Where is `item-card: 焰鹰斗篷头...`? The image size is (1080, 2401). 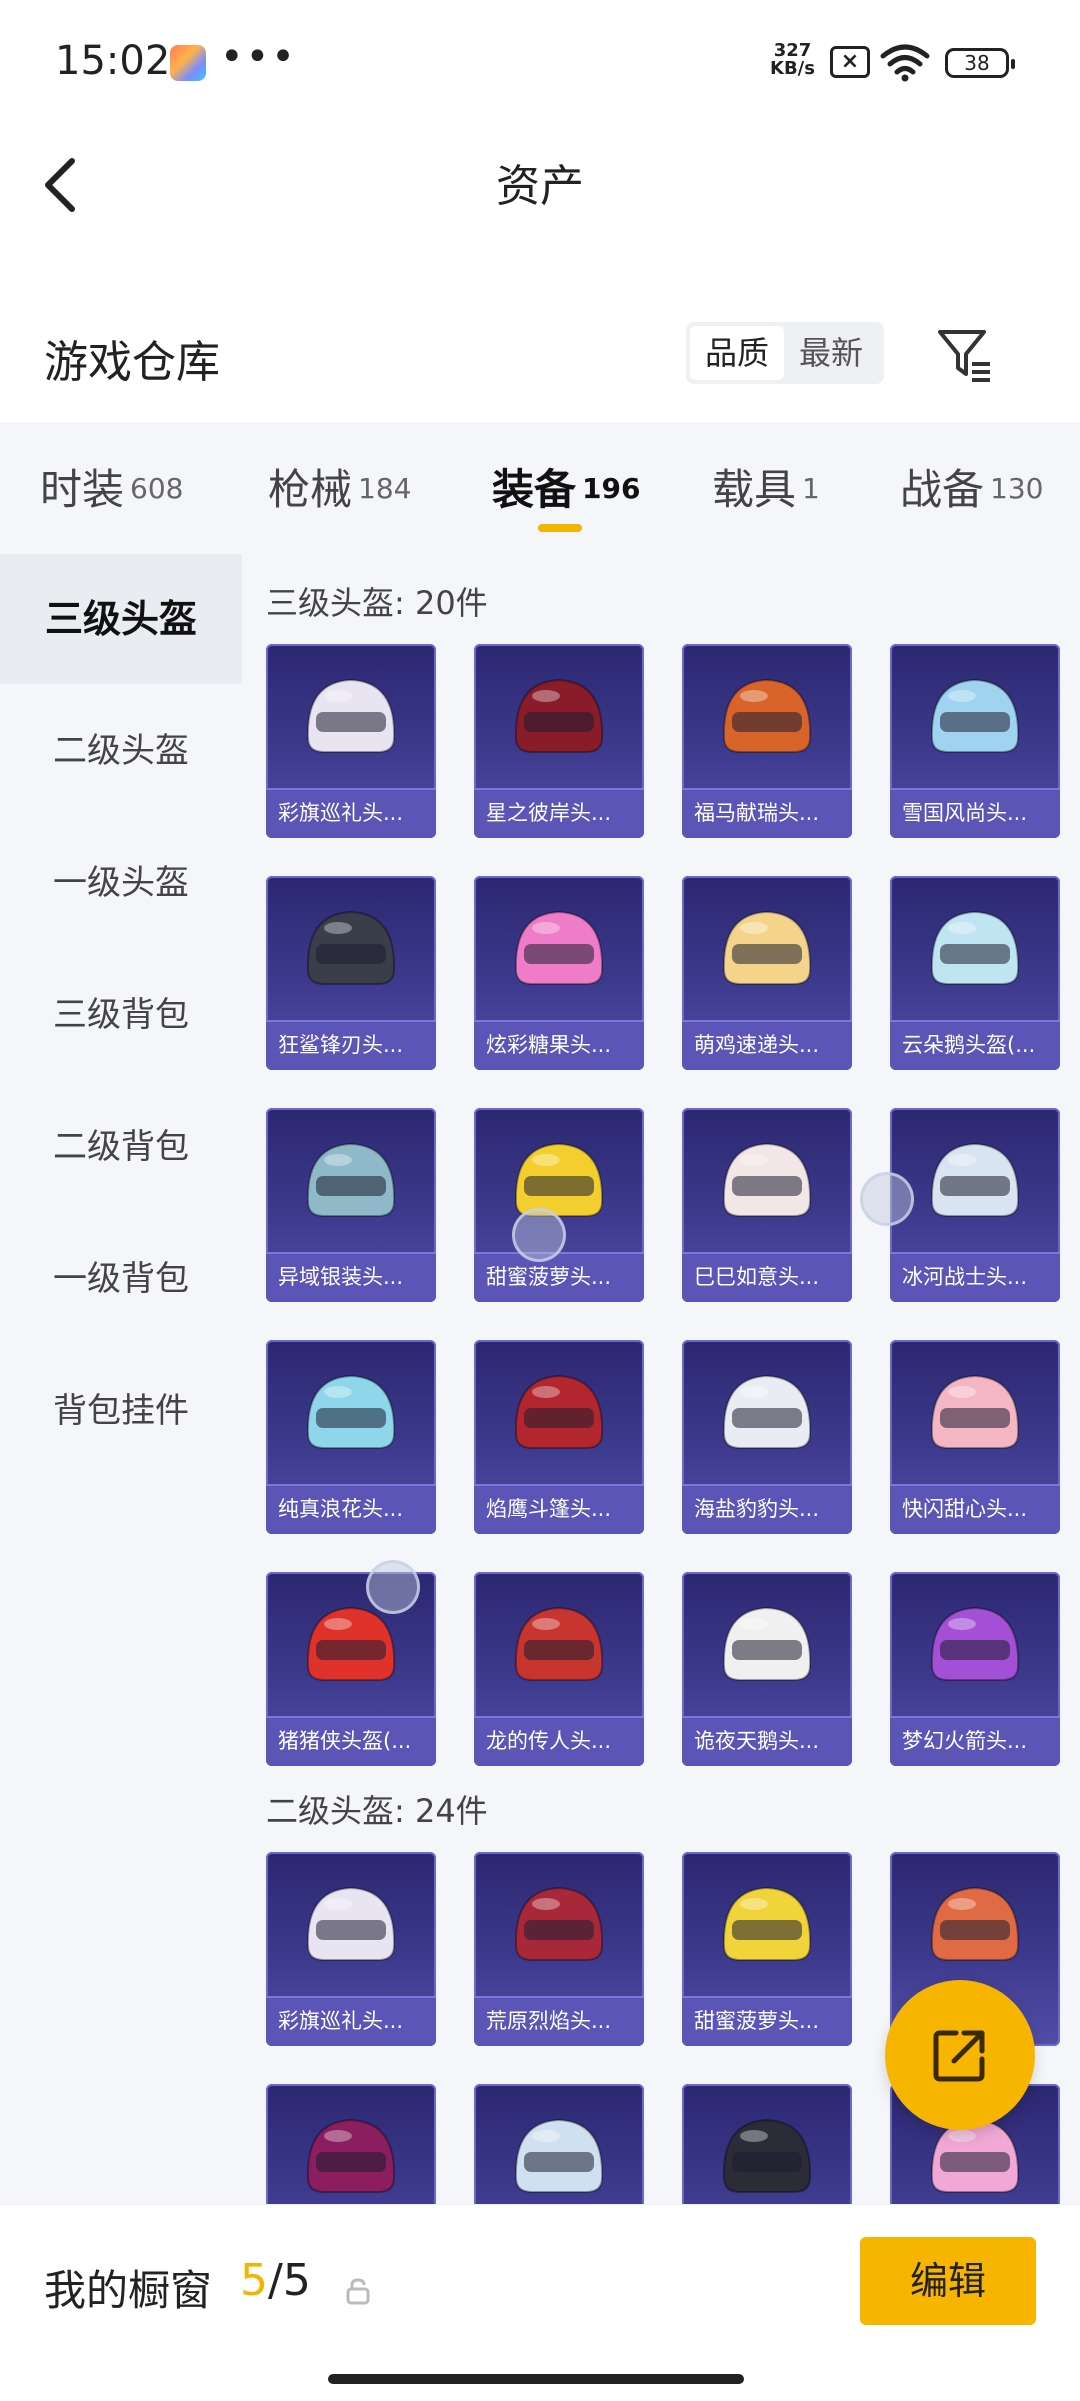
item-card: 焰鹰斗篷头... is located at coordinates (559, 1437).